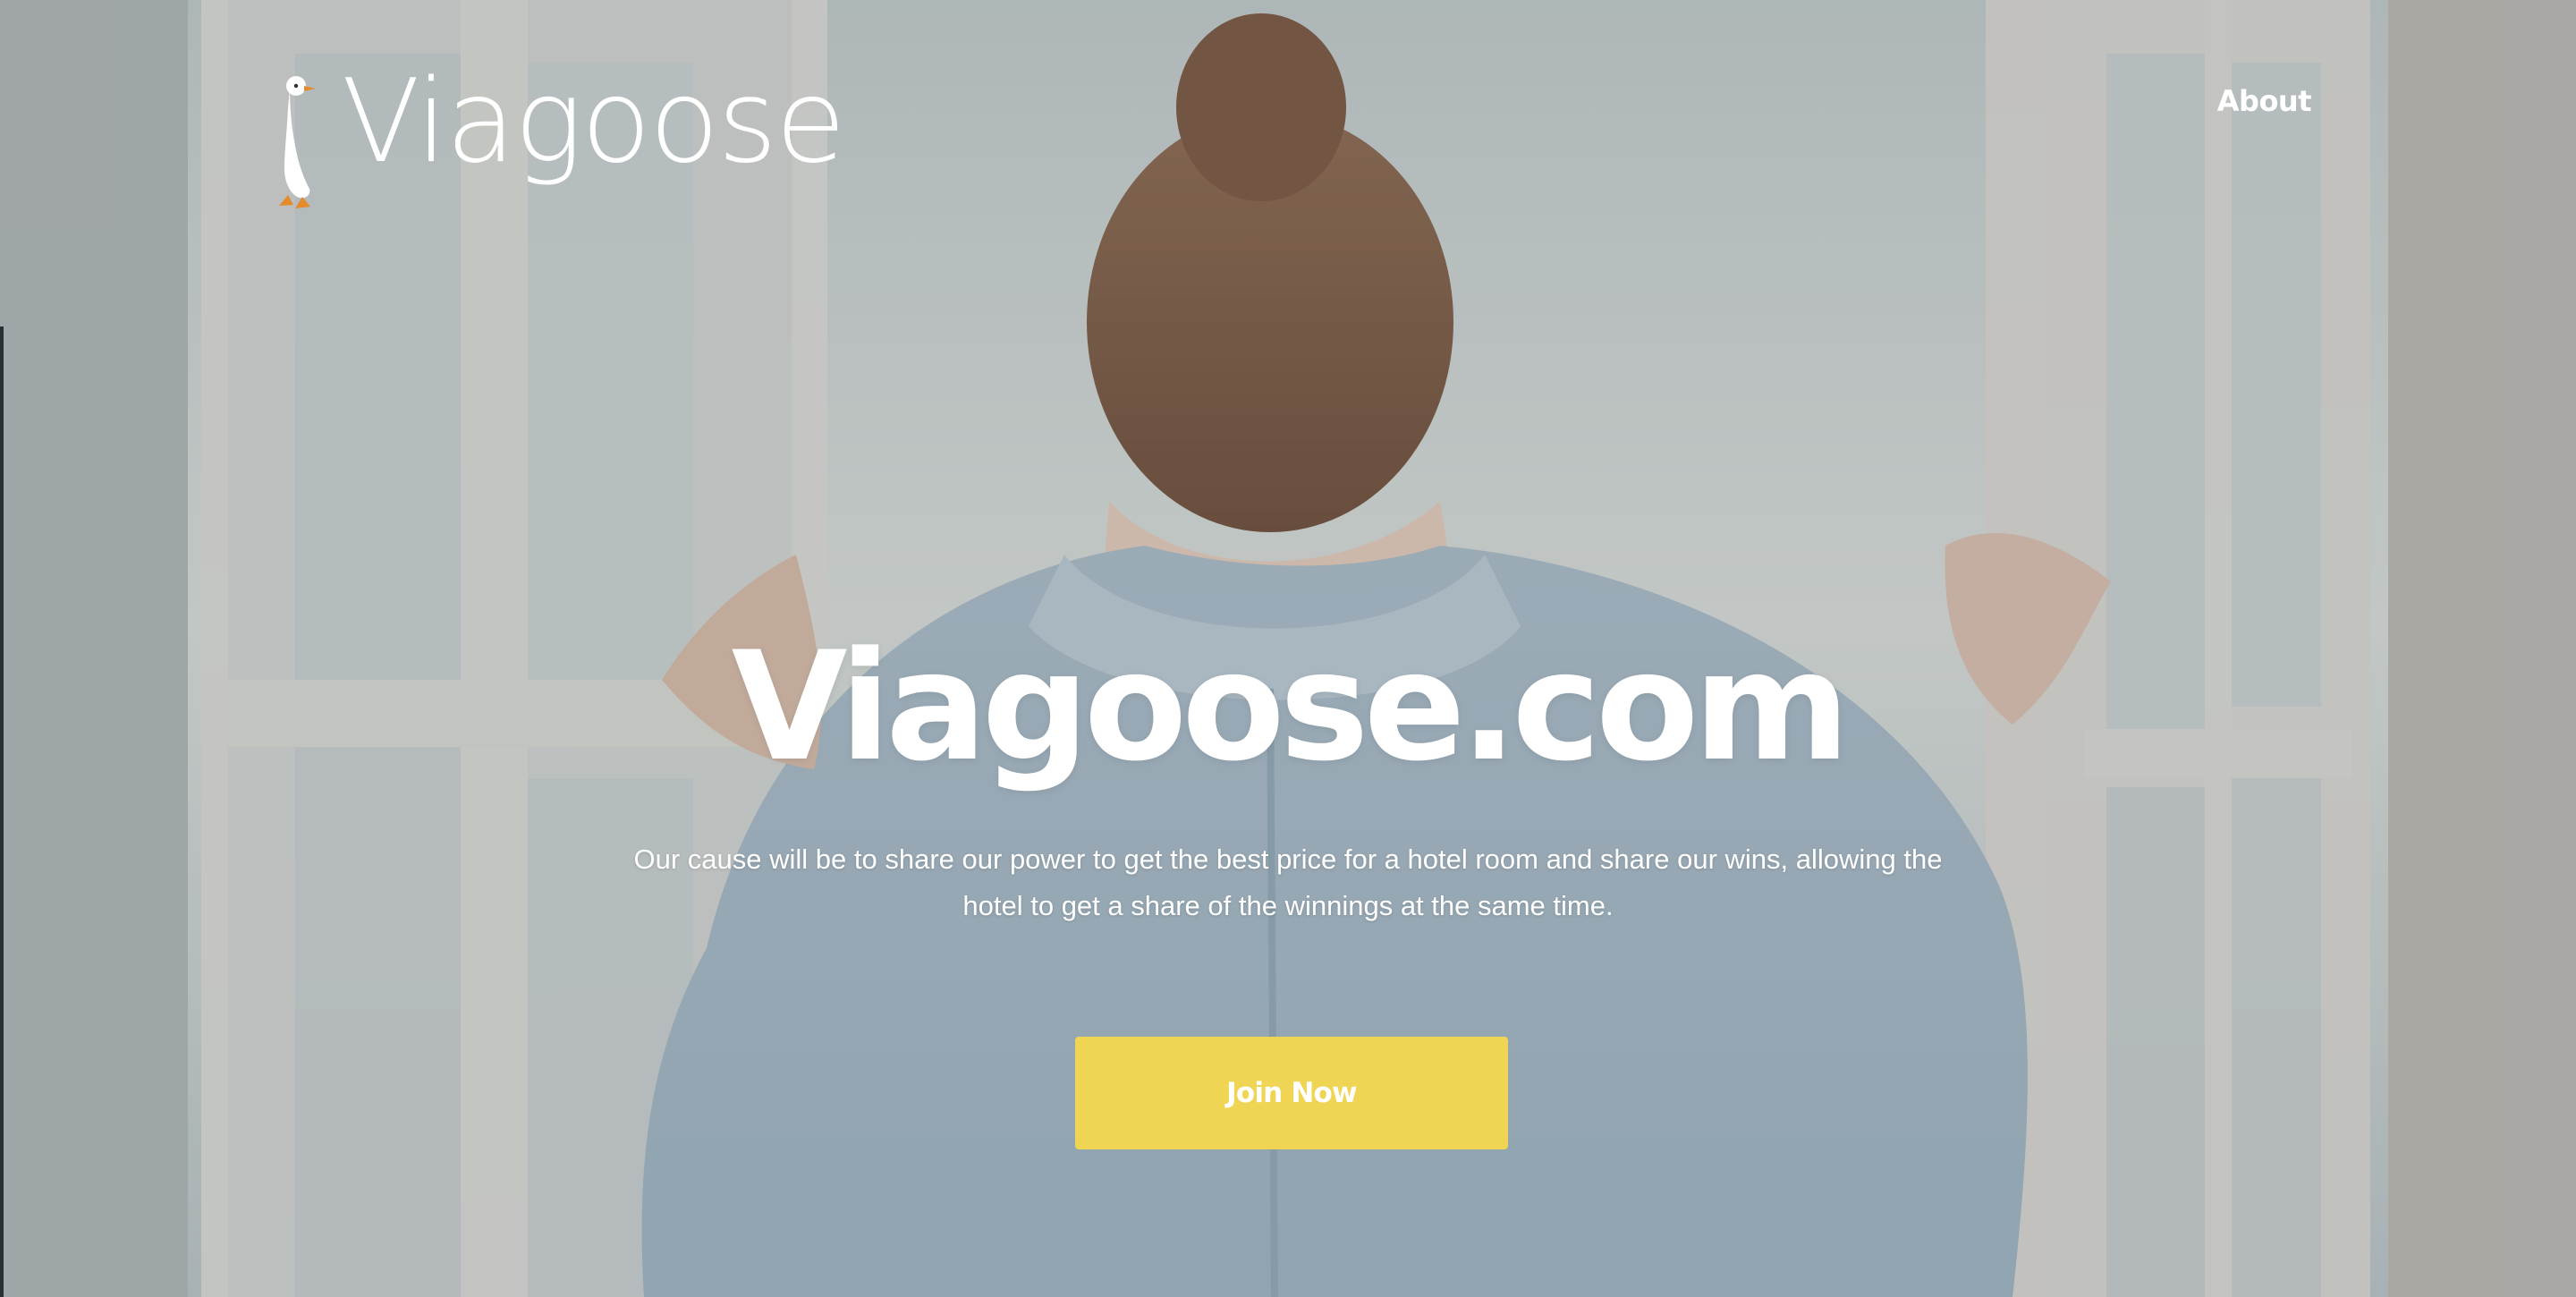  I want to click on nav-about-link: About, so click(2264, 101).